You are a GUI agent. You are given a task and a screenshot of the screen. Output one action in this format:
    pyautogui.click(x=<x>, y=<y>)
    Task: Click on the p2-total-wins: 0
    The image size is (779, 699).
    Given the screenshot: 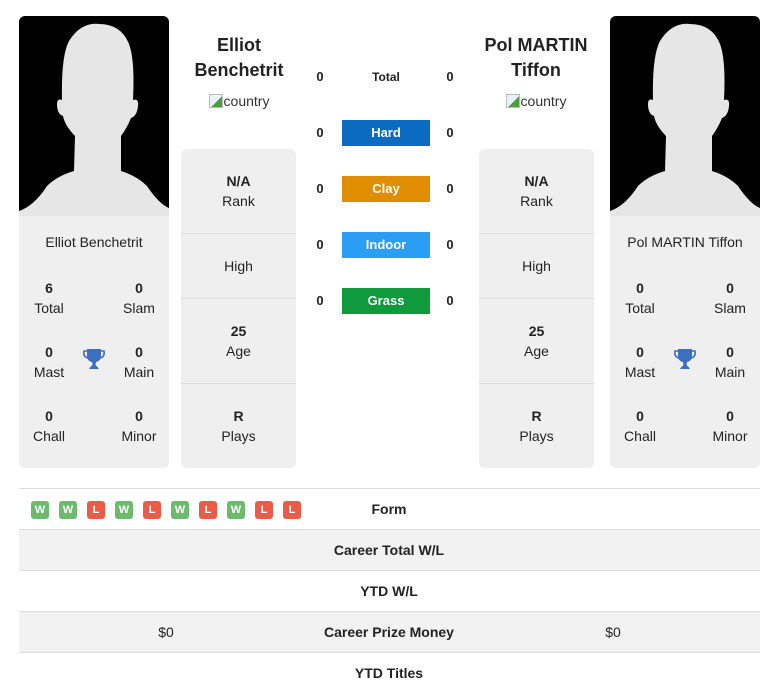 What is the action you would take?
    pyautogui.click(x=450, y=76)
    